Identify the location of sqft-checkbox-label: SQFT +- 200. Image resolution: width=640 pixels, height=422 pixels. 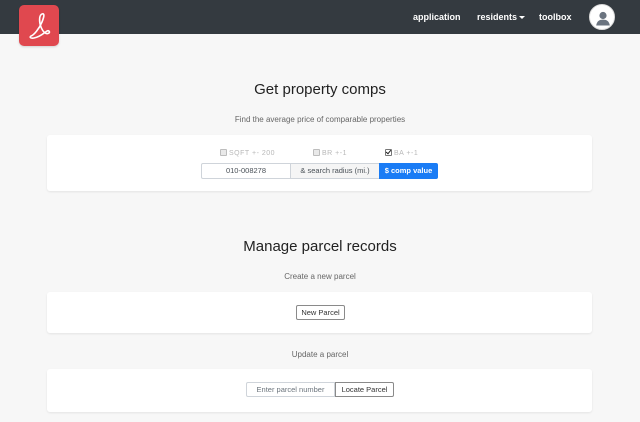
(252, 153).